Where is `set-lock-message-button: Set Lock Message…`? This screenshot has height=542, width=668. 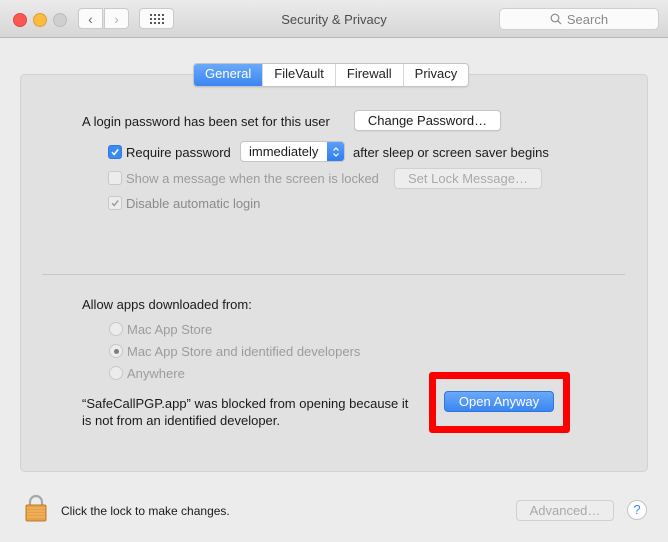
set-lock-message-button: Set Lock Message… is located at coordinates (468, 178).